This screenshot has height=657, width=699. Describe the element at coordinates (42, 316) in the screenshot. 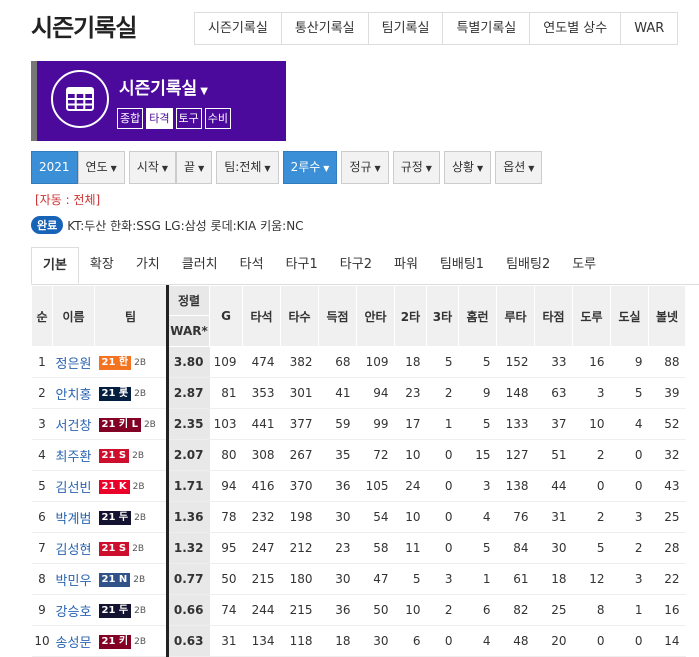

I see `col-header-rank: 순` at that location.